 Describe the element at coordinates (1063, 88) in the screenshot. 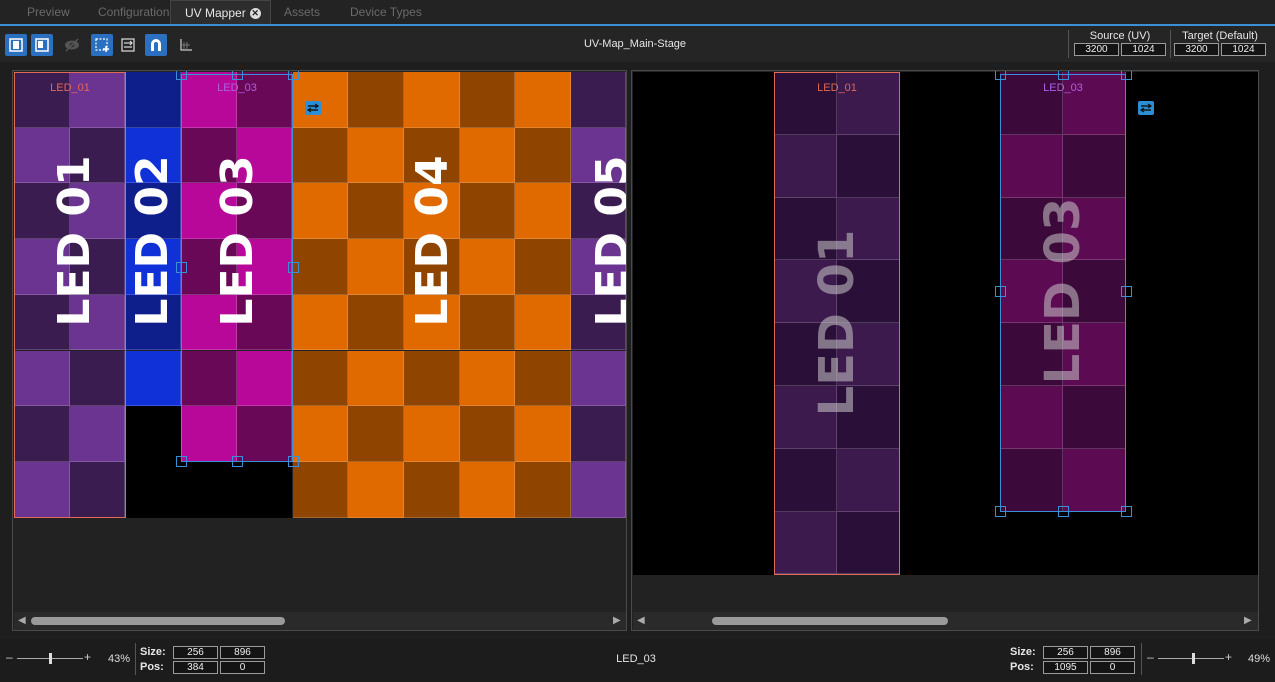

I see `target-led03-name: LED_03` at that location.